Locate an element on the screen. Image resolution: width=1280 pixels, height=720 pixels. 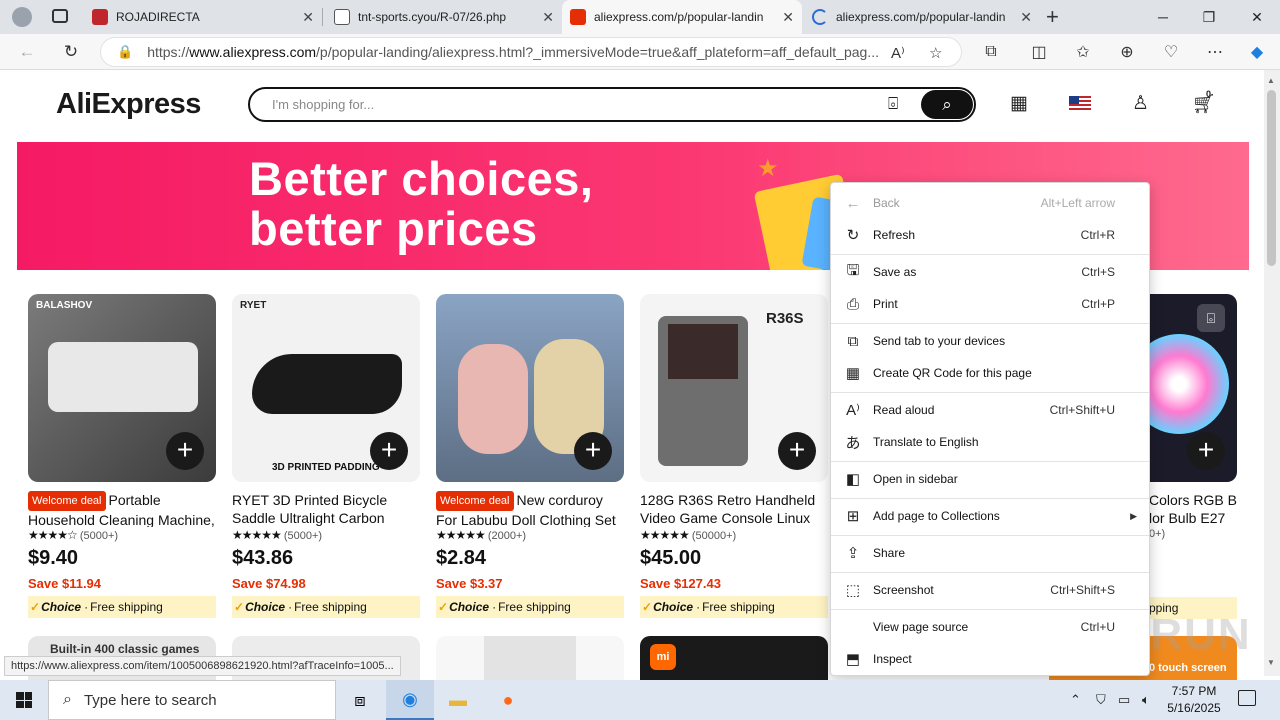
start-button is located at coordinates (24, 700).